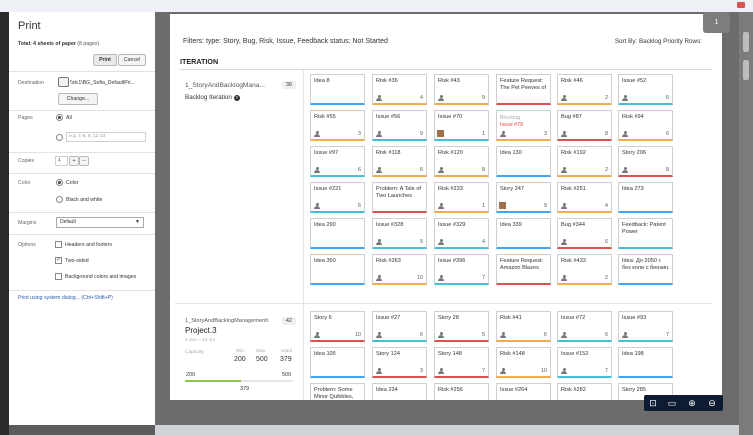  What do you see at coordinates (58, 244) in the screenshot?
I see `headers-footers-checkbox` at bounding box center [58, 244].